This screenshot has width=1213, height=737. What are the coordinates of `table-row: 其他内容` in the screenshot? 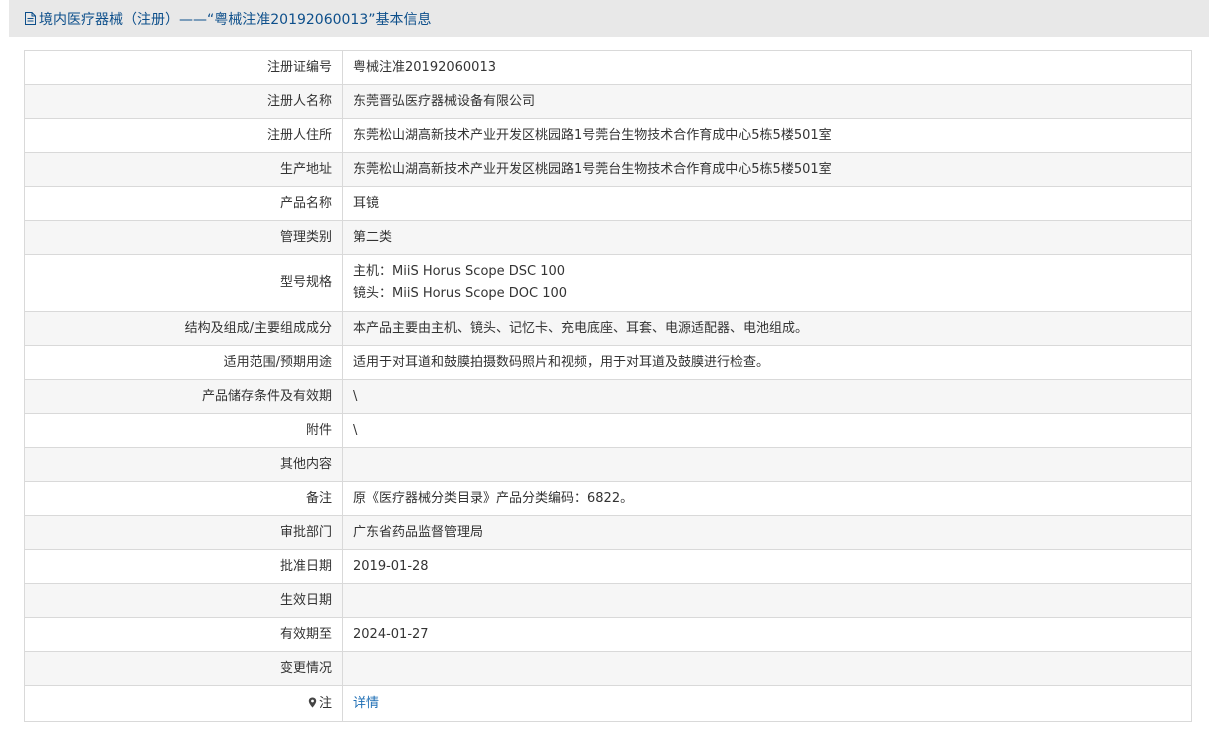 It's located at (608, 464).